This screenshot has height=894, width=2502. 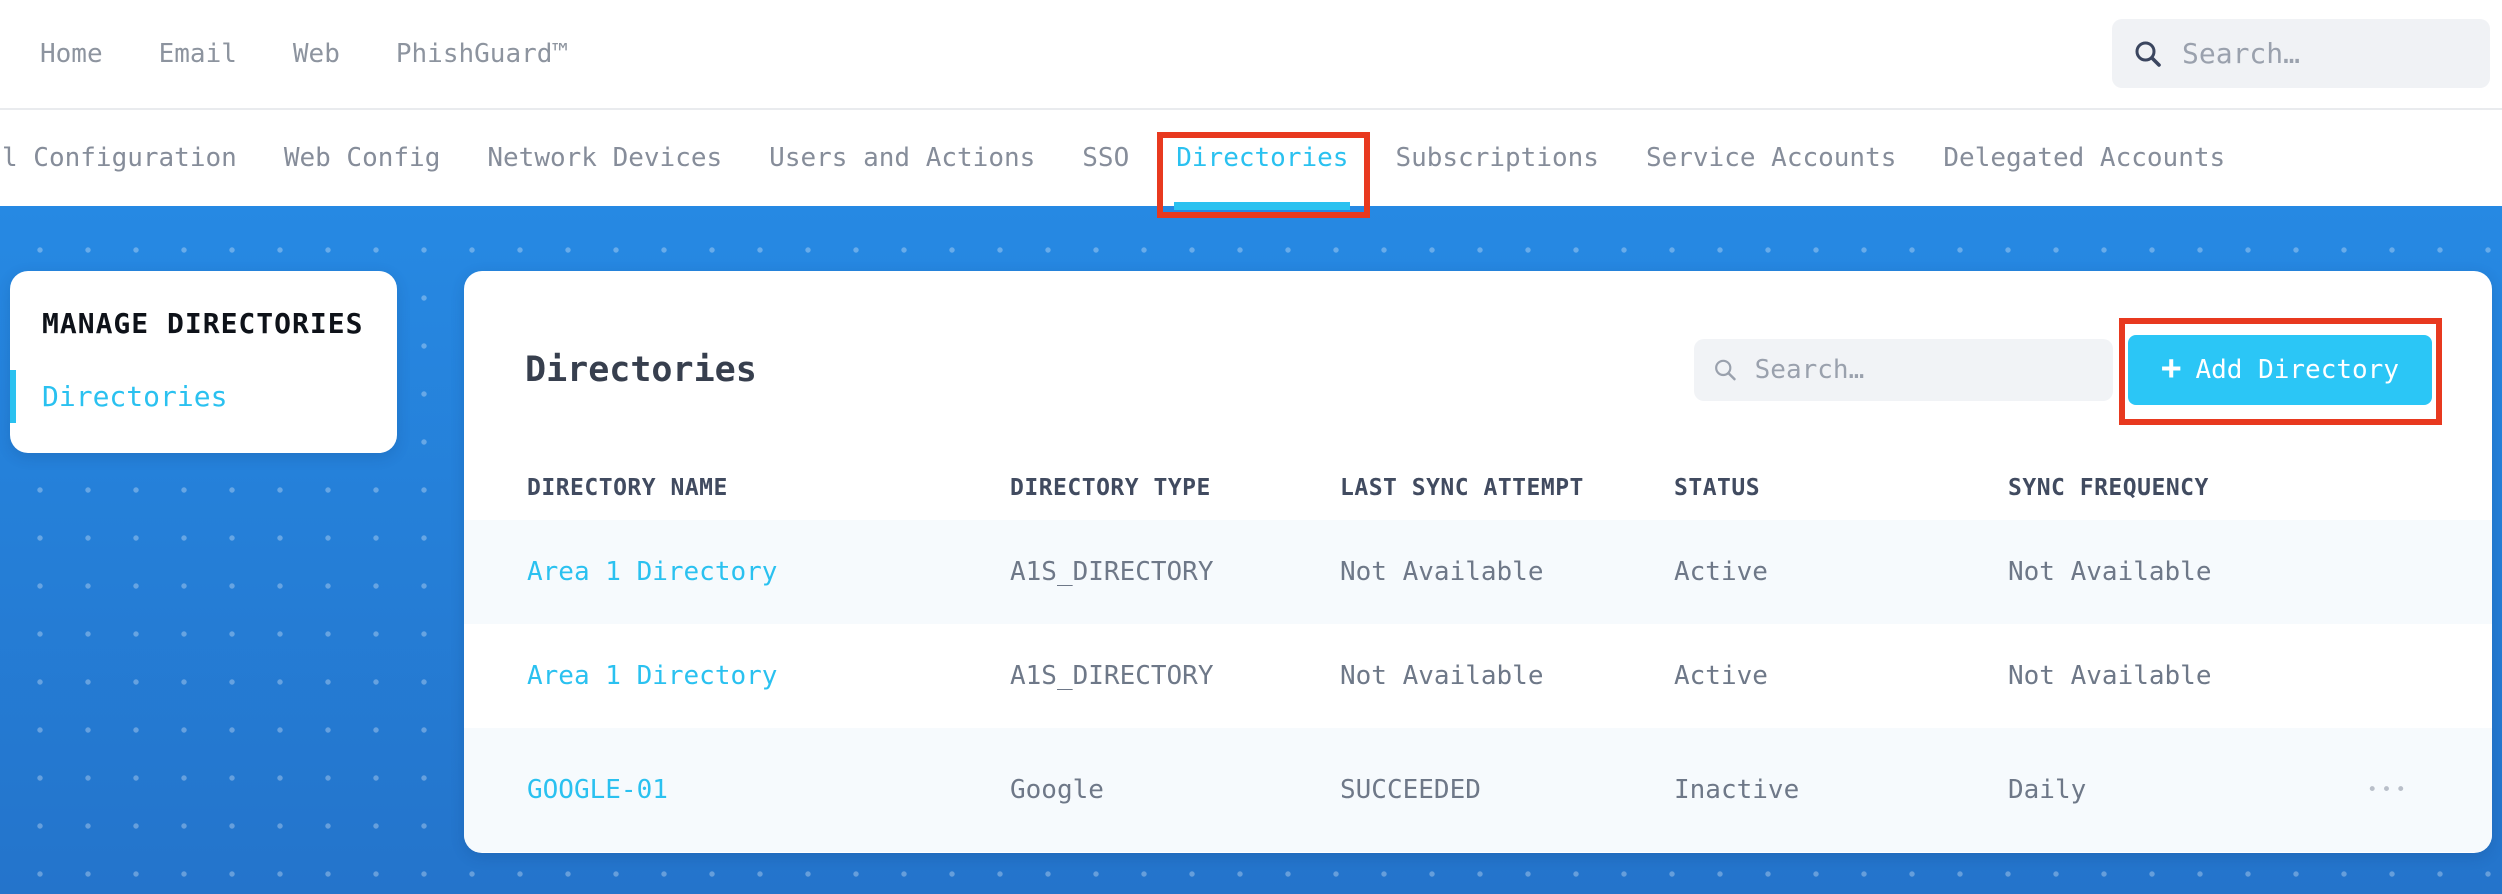 What do you see at coordinates (2171, 368) in the screenshot?
I see `plus-icon: +` at bounding box center [2171, 368].